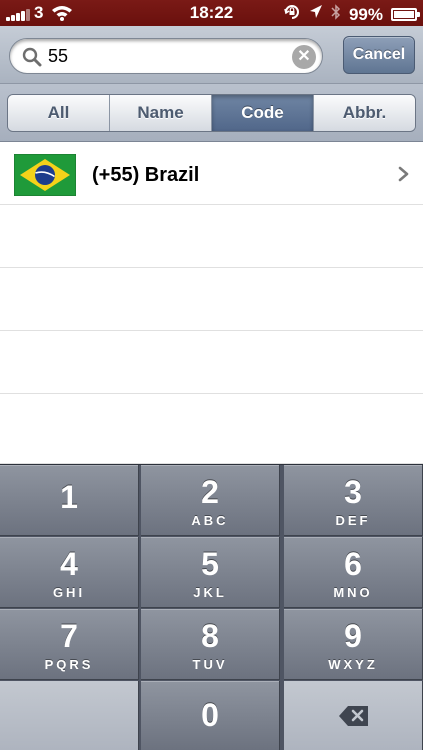 The width and height of the screenshot is (423, 750). I want to click on status-bar: 3 18:22 99%, so click(211, 13).